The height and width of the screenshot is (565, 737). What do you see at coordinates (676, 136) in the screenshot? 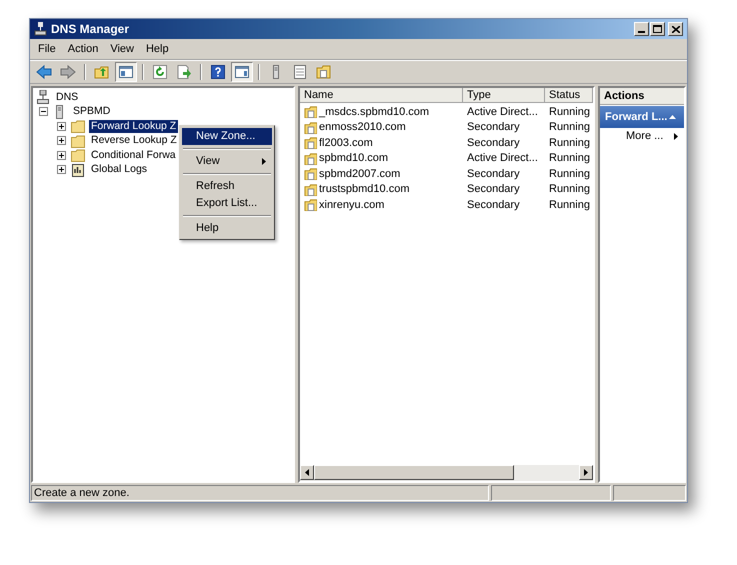
I see `submenu-arrow-icon` at bounding box center [676, 136].